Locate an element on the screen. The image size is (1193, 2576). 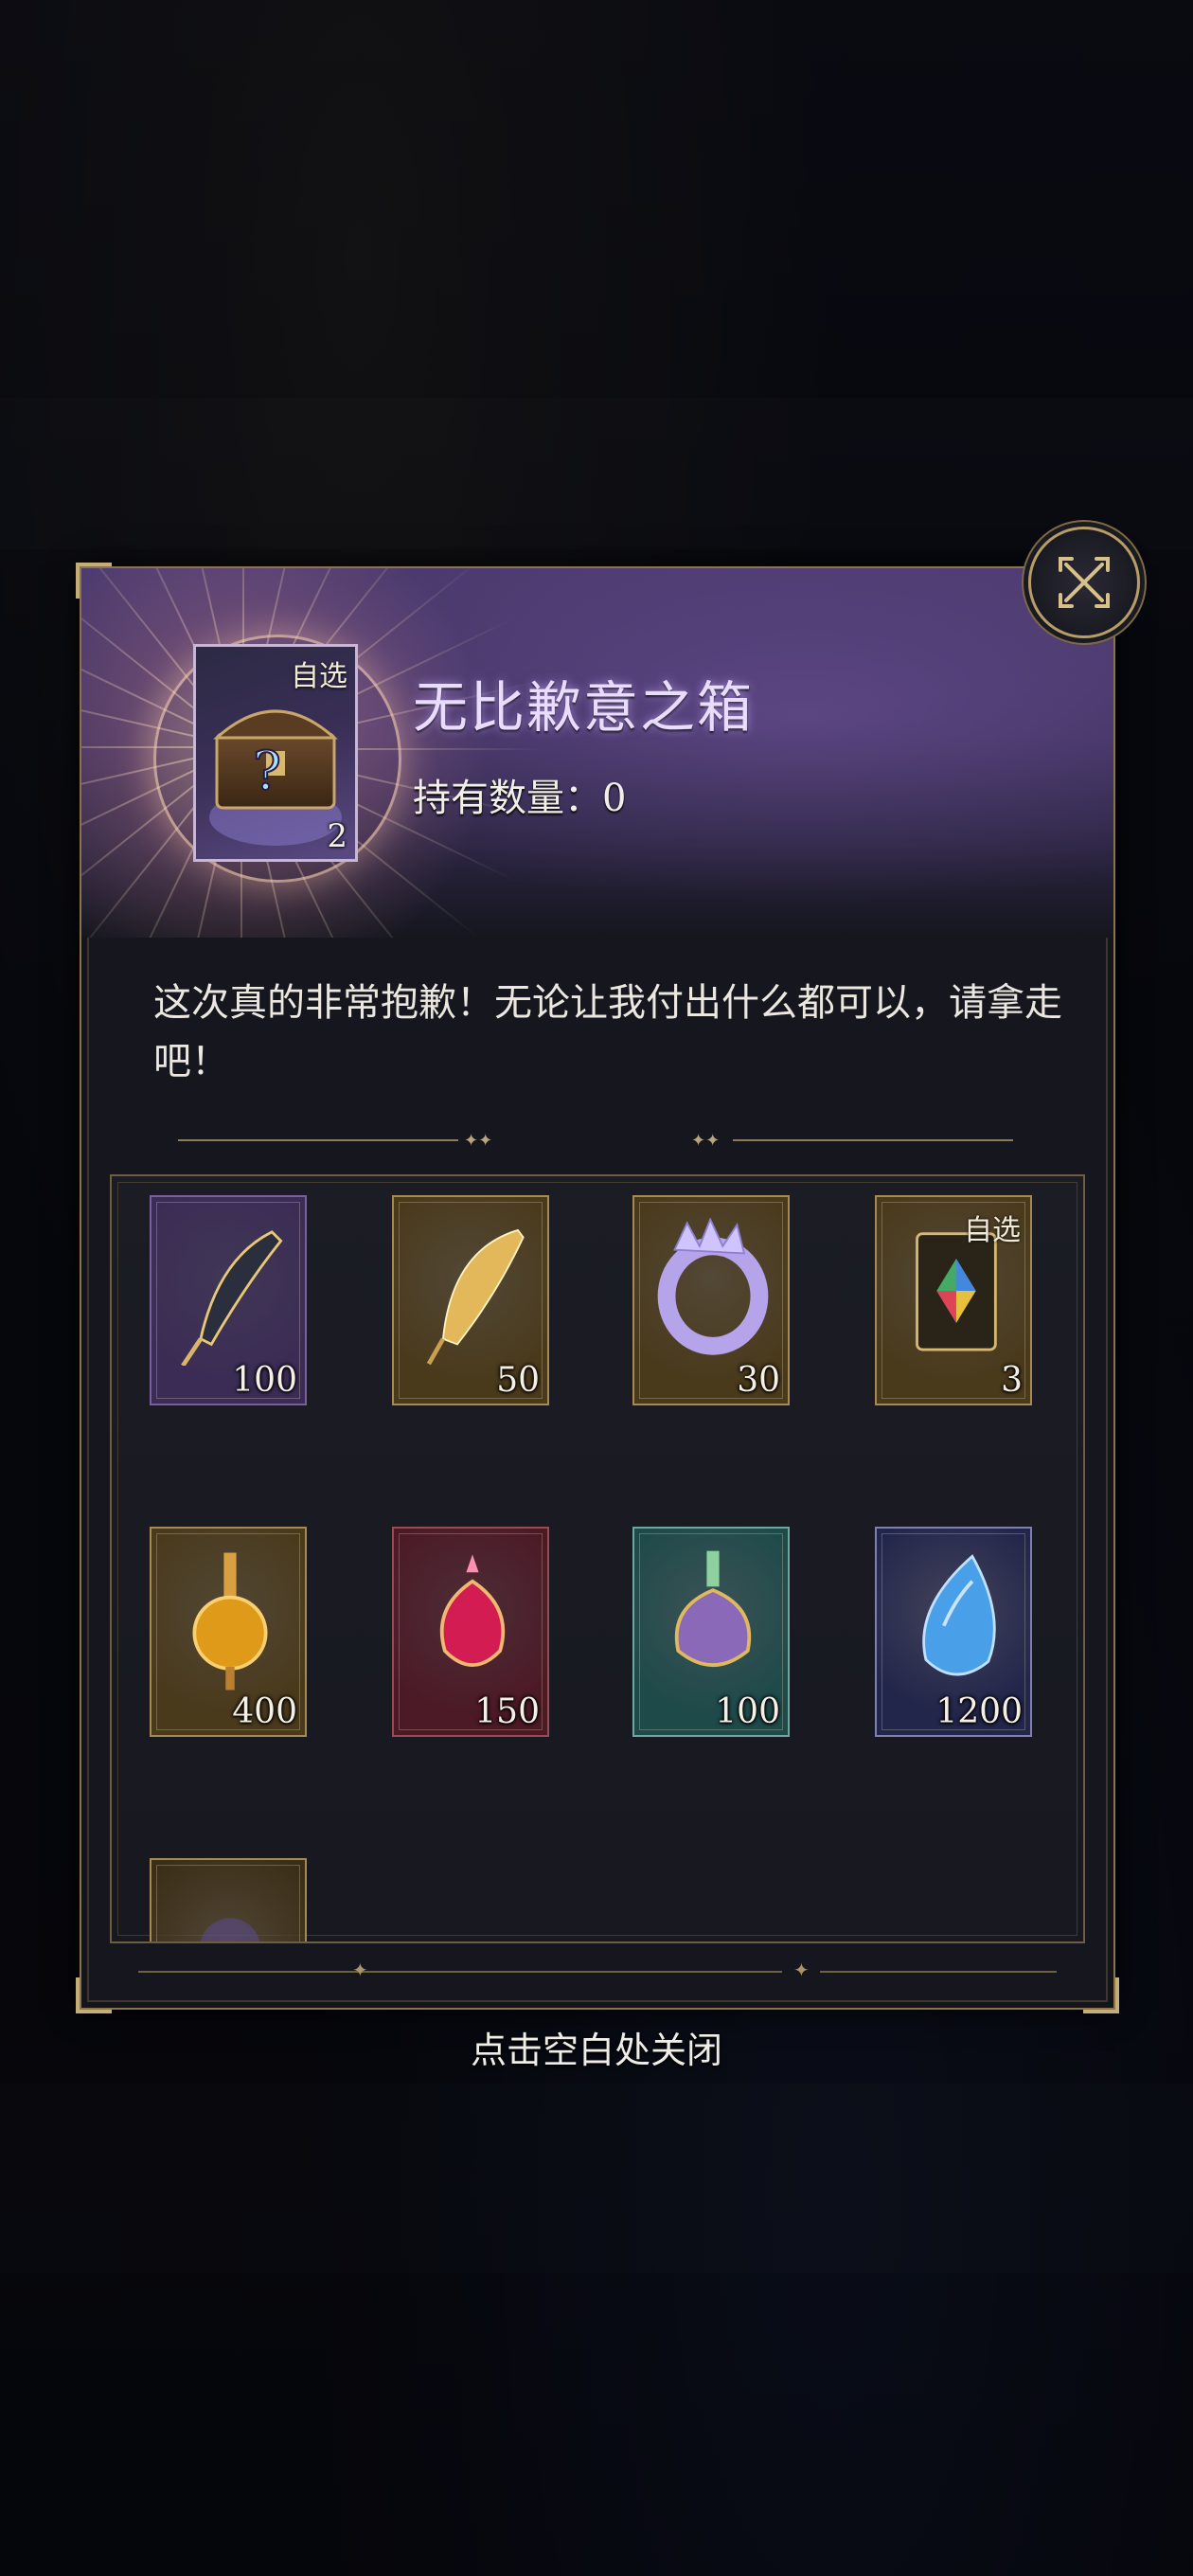
reward-slot: 400 is located at coordinates (228, 1632).